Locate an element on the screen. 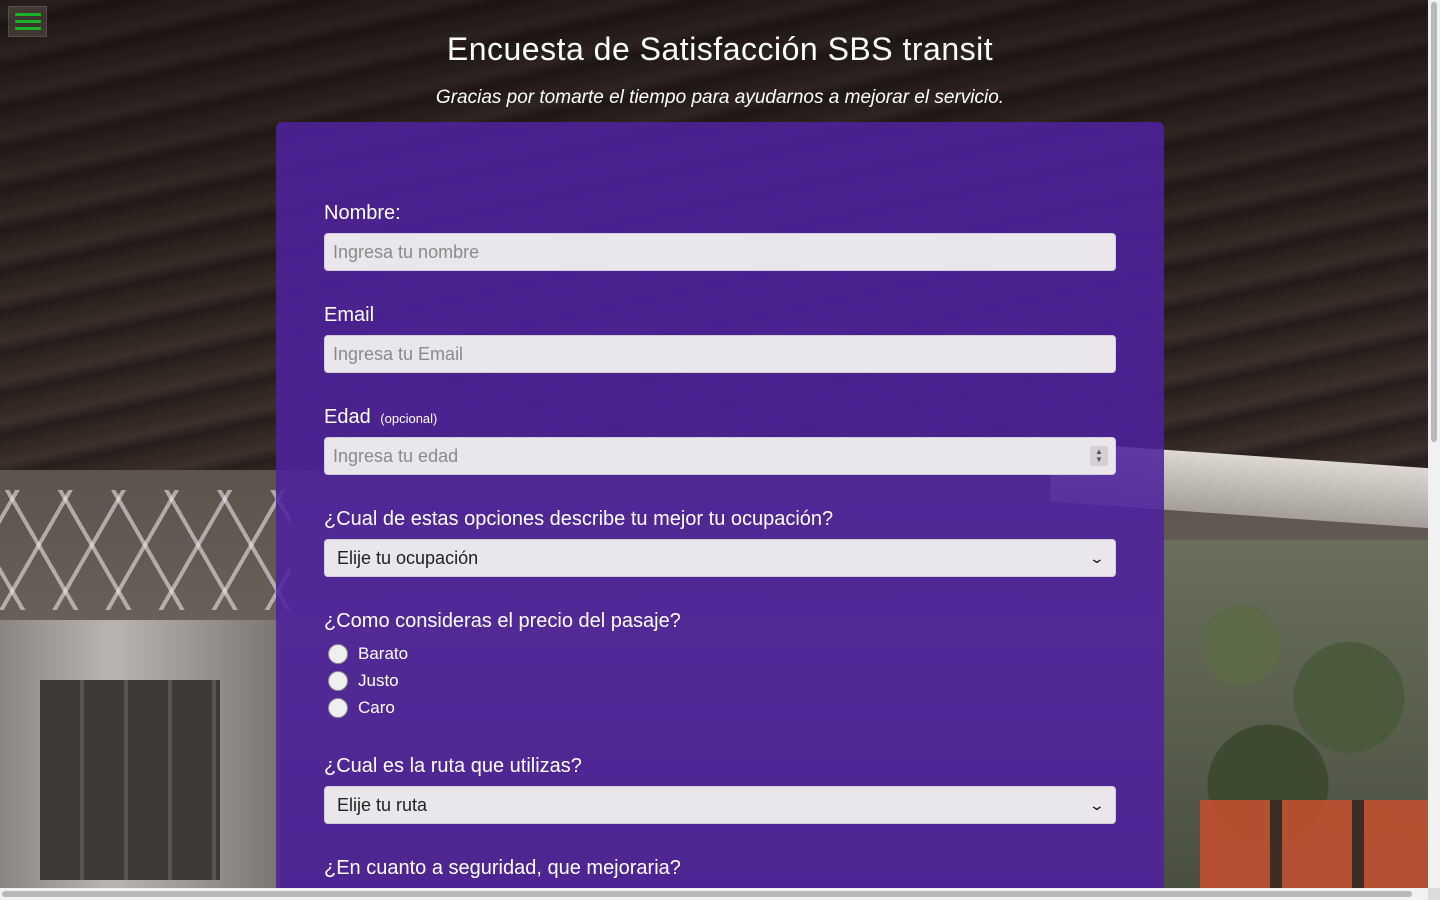  page-title: Encuesta de Satisfacción SBS transit is located at coordinates (720, 49).